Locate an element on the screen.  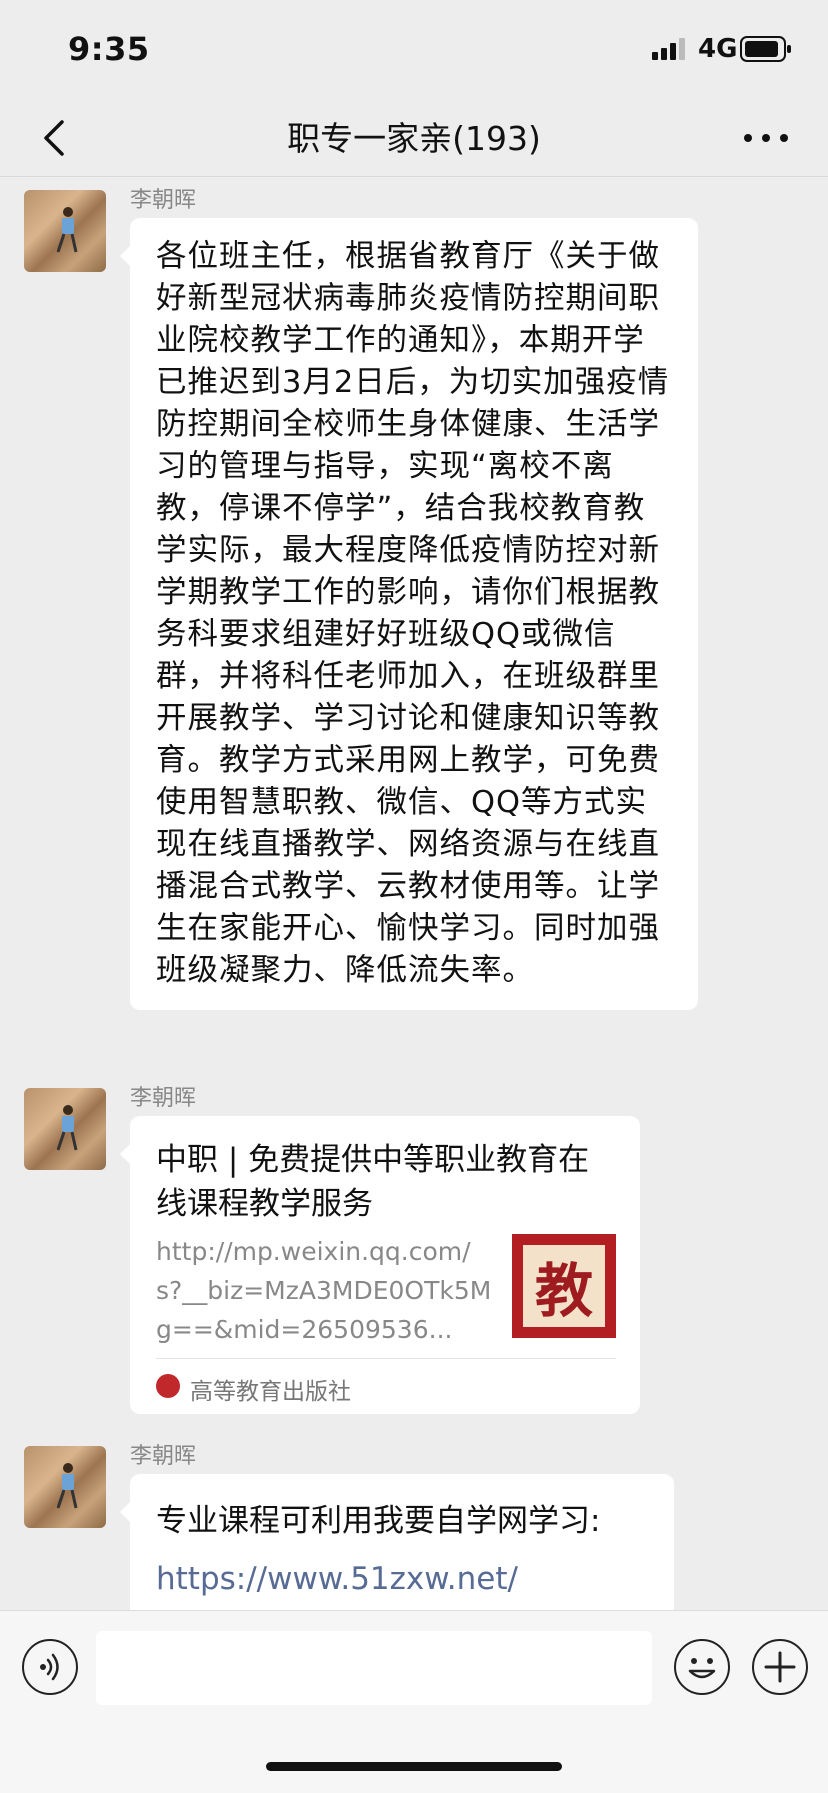
battery-icon is located at coordinates (765, 49).